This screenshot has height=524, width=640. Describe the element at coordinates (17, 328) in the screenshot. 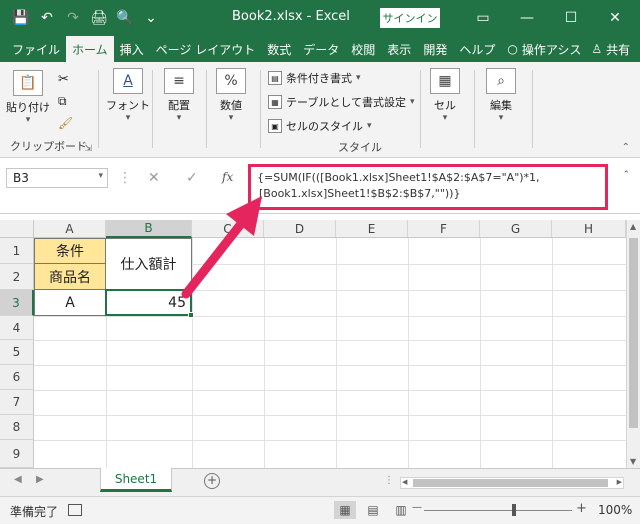

I see `row-header-4: 4` at that location.